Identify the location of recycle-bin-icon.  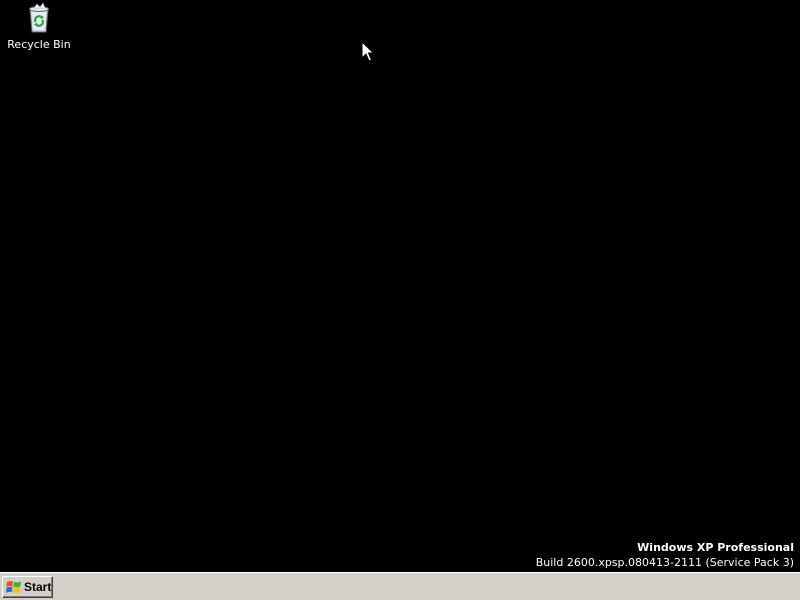
(39, 17).